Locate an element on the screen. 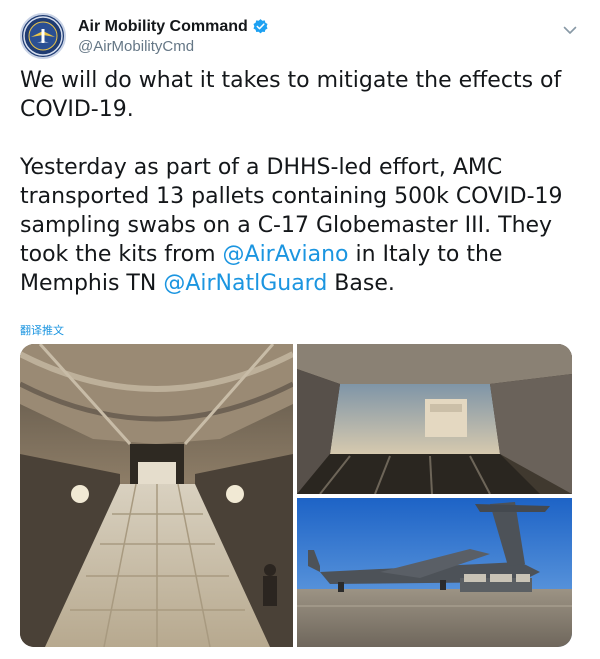 The height and width of the screenshot is (659, 600). translate-tweet-link: 翻译推文 is located at coordinates (42, 330).